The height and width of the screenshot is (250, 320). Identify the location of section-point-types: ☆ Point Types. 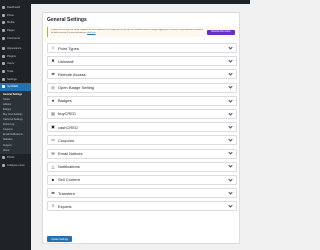
(142, 48).